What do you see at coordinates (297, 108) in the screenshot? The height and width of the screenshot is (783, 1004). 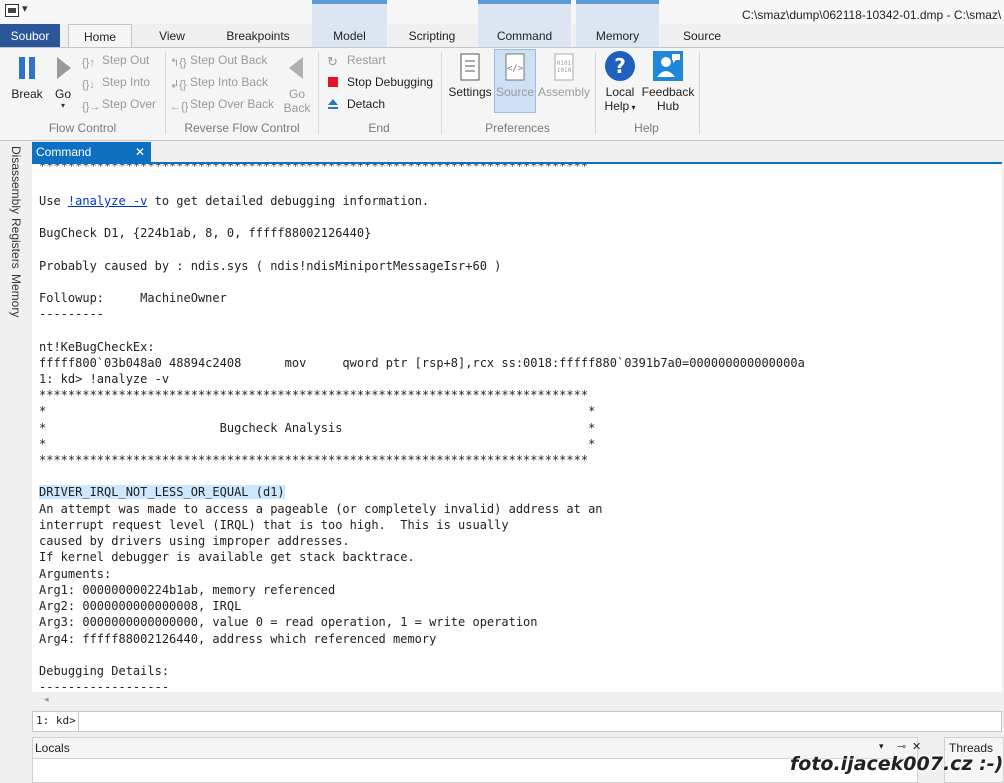 I see `go-back-label-2: Back` at bounding box center [297, 108].